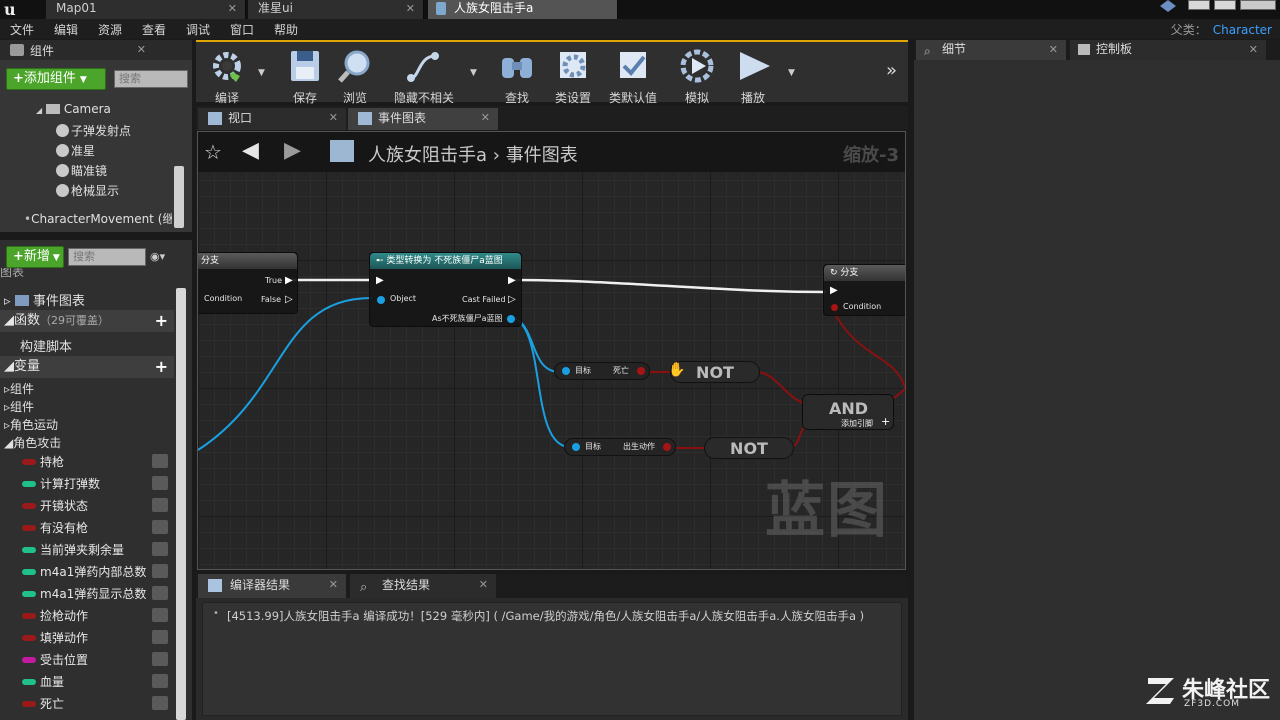 This screenshot has width=1280, height=720. Describe the element at coordinates (424, 75) in the screenshot. I see `hide-unrelated-button: 隐藏不相关` at that location.